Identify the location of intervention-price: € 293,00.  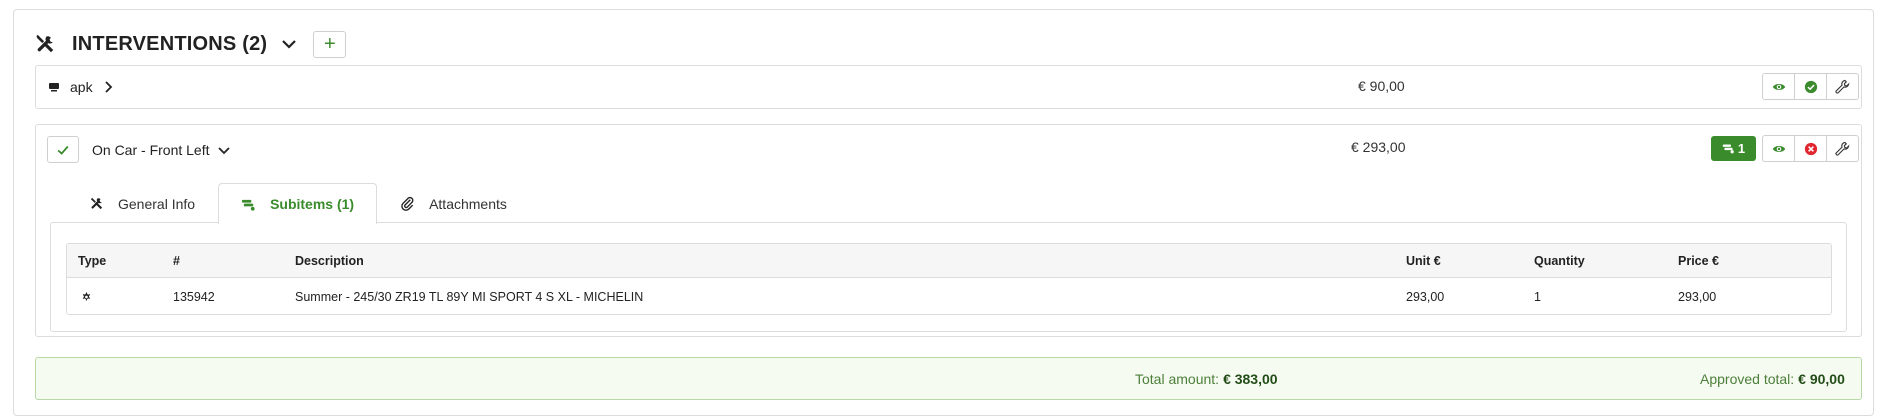
(1378, 147).